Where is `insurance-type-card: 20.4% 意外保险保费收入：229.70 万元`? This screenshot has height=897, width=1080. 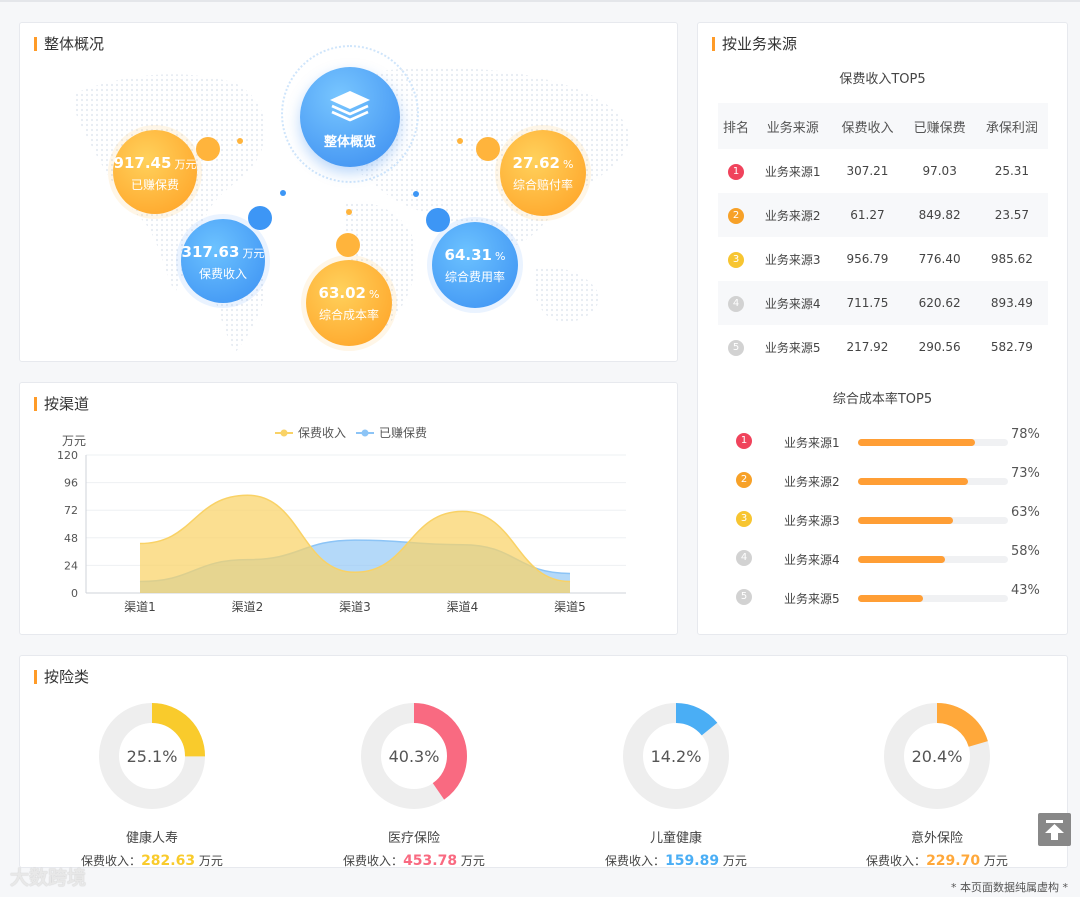 insurance-type-card: 20.4% 意外保险保费收入：229.70 万元 is located at coordinates (937, 782).